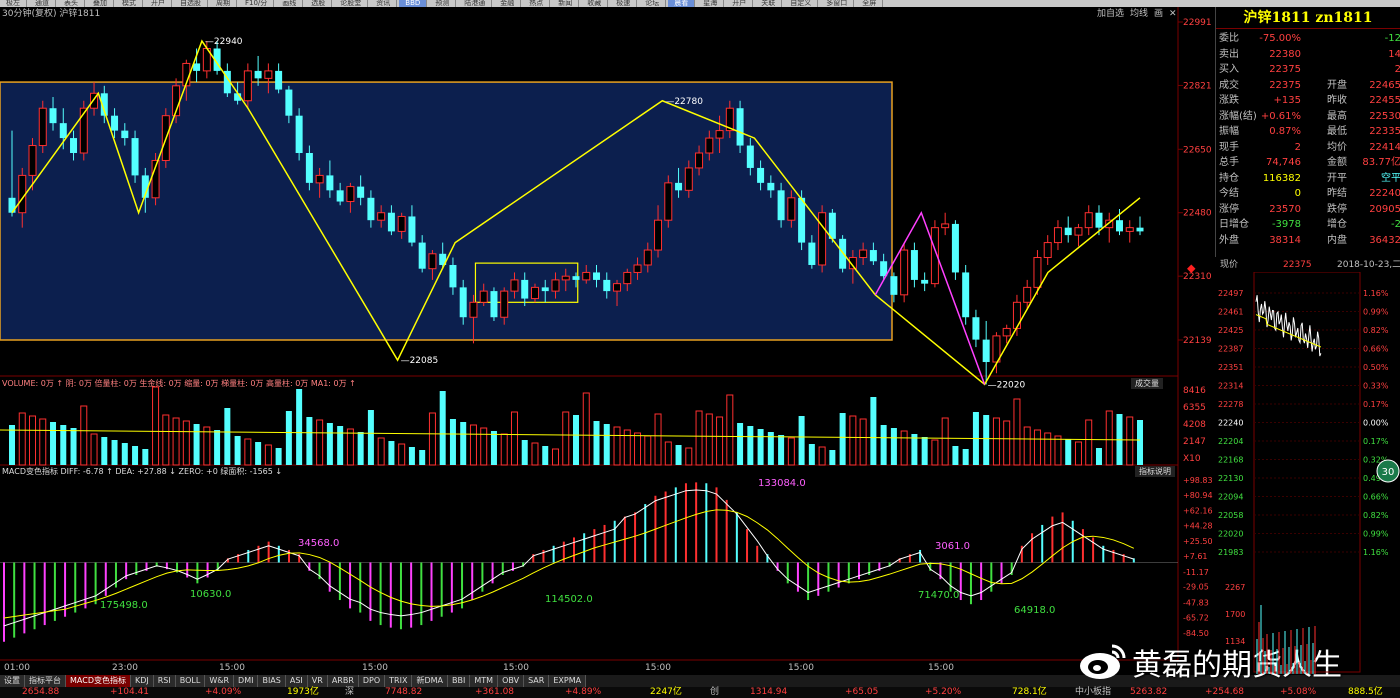 This screenshot has height=698, width=1400. What do you see at coordinates (45, 681) in the screenshot?
I see `indicator-tab: 指标平台` at bounding box center [45, 681].